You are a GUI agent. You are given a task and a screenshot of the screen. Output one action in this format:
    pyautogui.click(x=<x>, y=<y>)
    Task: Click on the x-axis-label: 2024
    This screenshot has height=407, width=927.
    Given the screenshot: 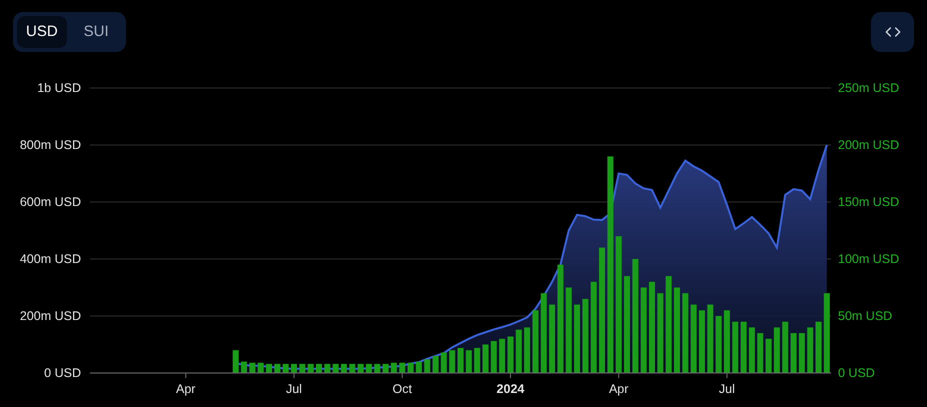 What is the action you would take?
    pyautogui.click(x=510, y=389)
    